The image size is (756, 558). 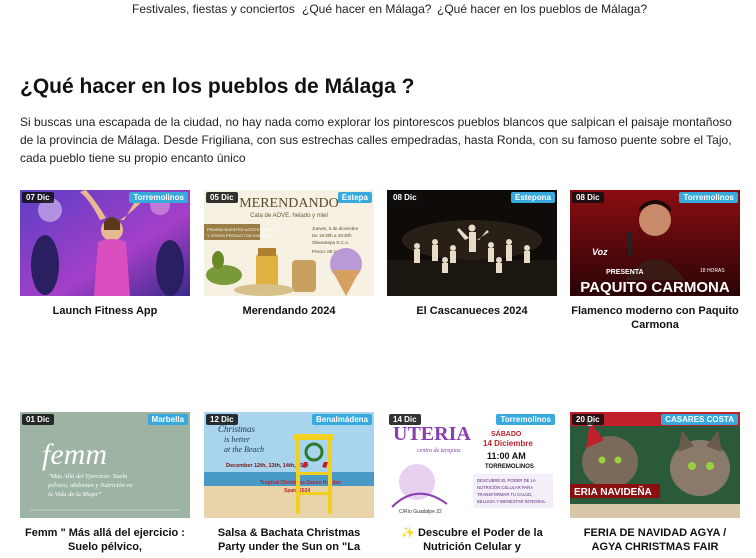 I want to click on poster-center: centro de terapias, so click(x=439, y=451).